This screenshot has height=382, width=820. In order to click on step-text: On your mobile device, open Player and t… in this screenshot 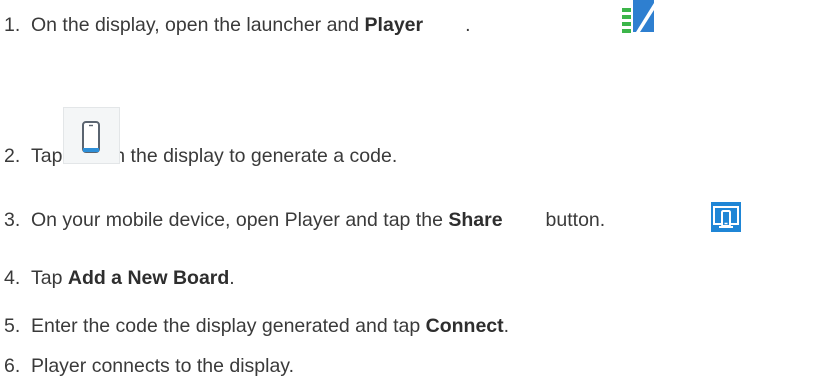, I will do `click(240, 220)`.